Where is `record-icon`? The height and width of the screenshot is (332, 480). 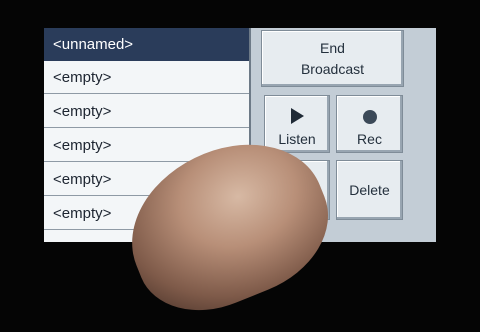 record-icon is located at coordinates (370, 117).